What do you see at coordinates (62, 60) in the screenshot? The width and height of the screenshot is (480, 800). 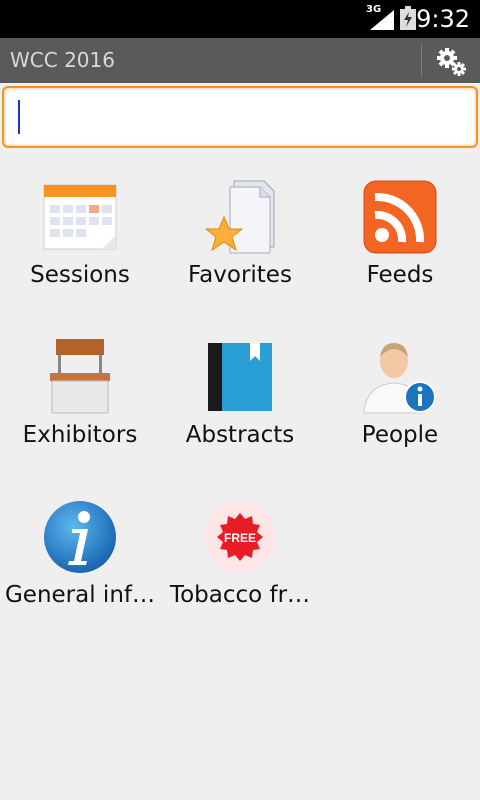 I see `app-title: WCC 2016` at bounding box center [62, 60].